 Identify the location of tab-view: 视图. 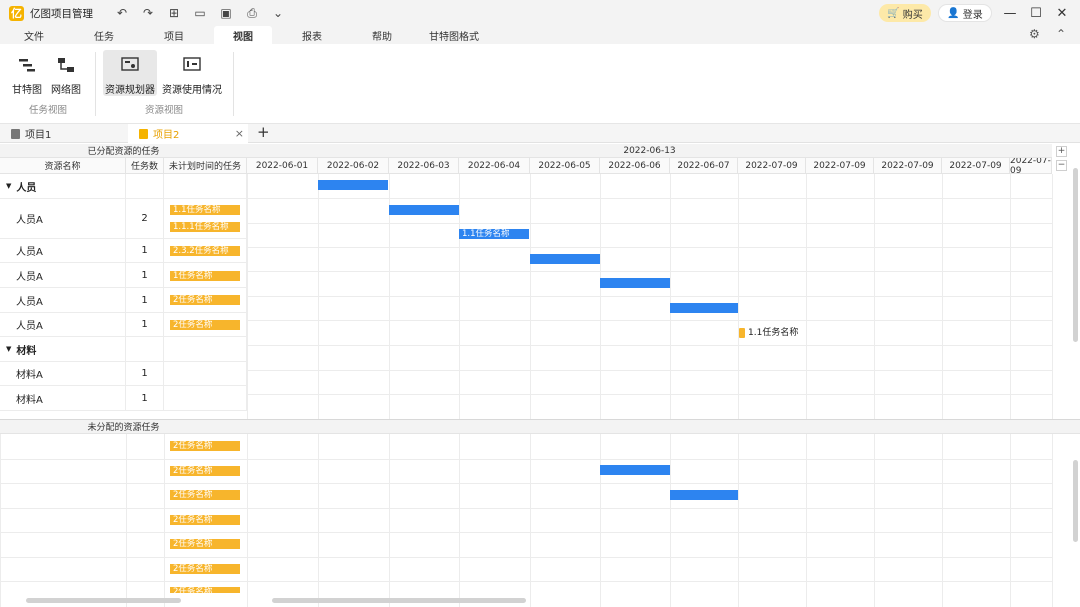
(243, 35).